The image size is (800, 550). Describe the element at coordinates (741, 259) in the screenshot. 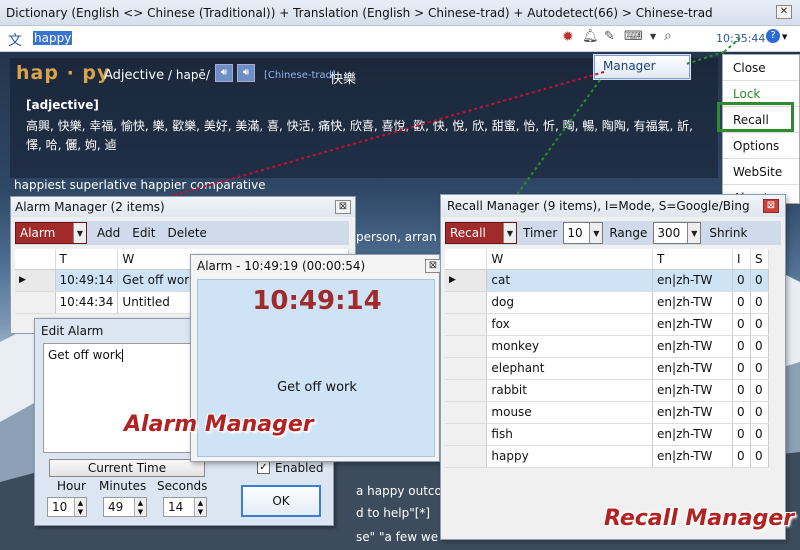

I see `col-header-i: I` at that location.